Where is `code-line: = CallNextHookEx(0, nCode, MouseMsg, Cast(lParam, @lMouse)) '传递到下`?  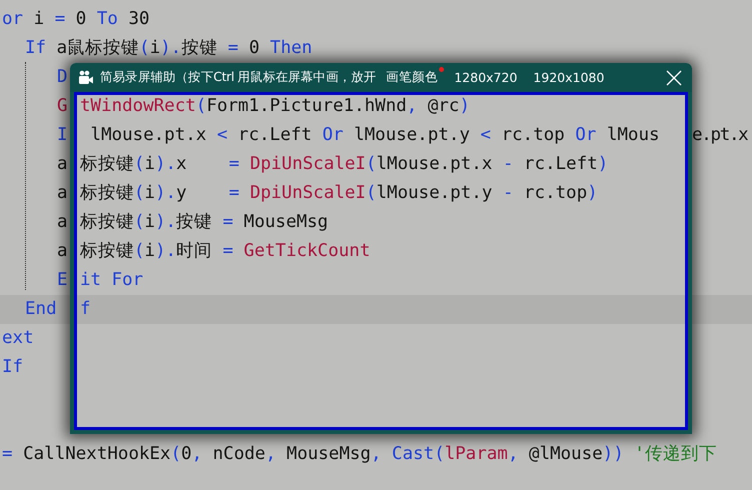
code-line: = CallNextHookEx(0, nCode, MouseMsg, Cast(lParam, @lMouse)) '传递到下 is located at coordinates (359, 454).